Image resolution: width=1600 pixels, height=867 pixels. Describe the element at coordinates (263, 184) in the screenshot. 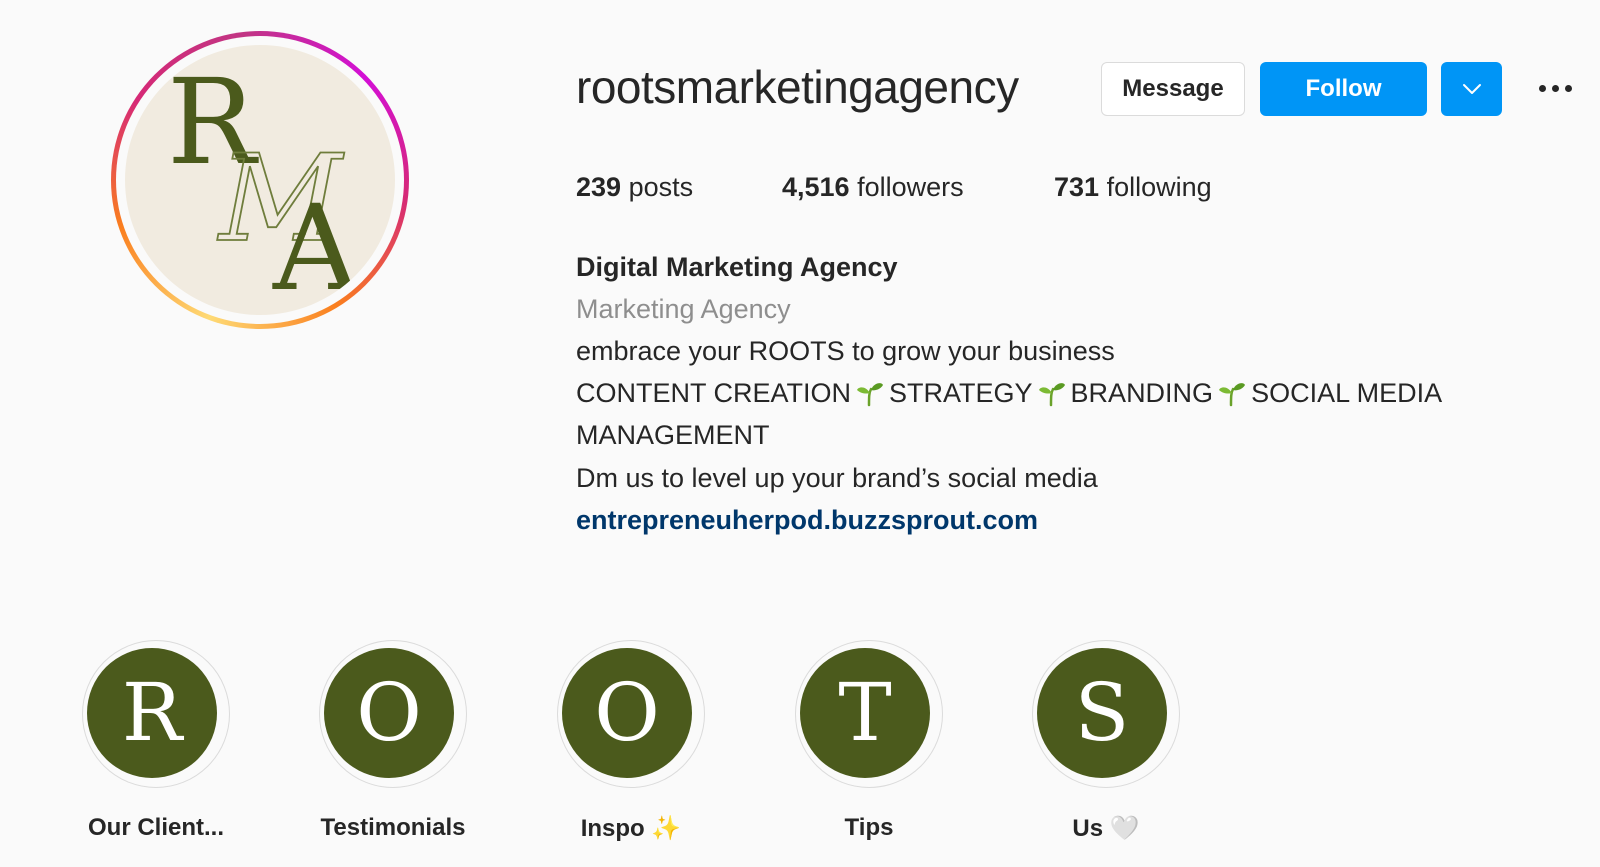

I see `rma-logo-icon: R M A` at that location.